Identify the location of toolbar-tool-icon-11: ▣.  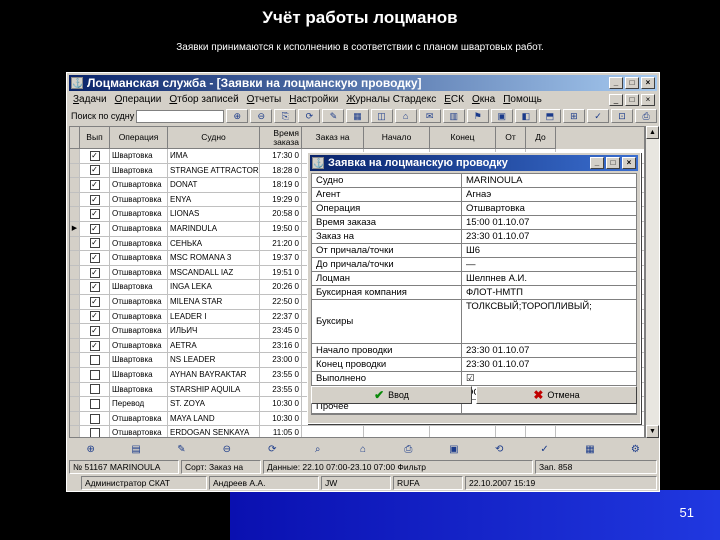
(501, 116).